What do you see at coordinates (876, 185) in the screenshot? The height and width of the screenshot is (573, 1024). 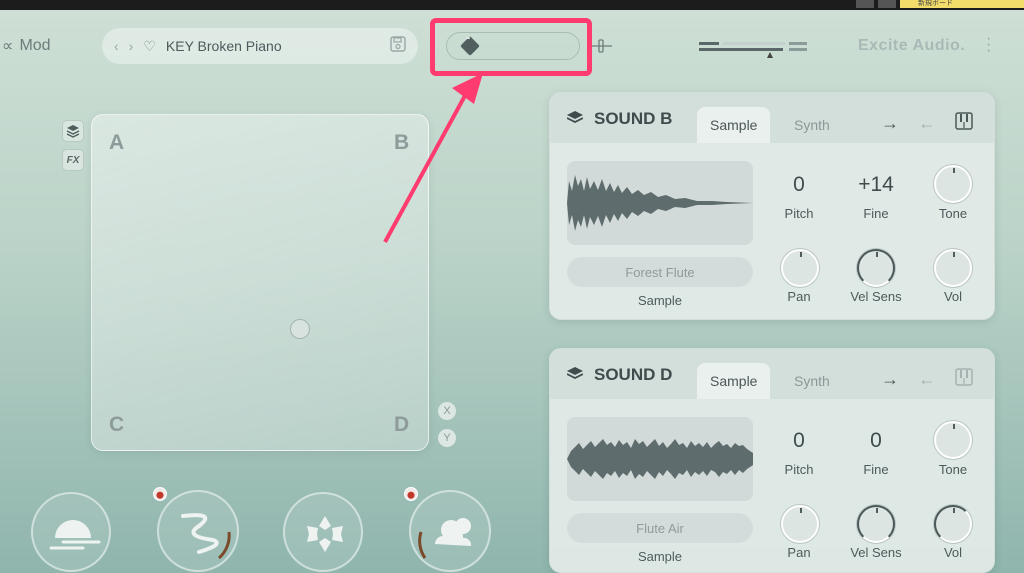 I see `fine-value: +14` at bounding box center [876, 185].